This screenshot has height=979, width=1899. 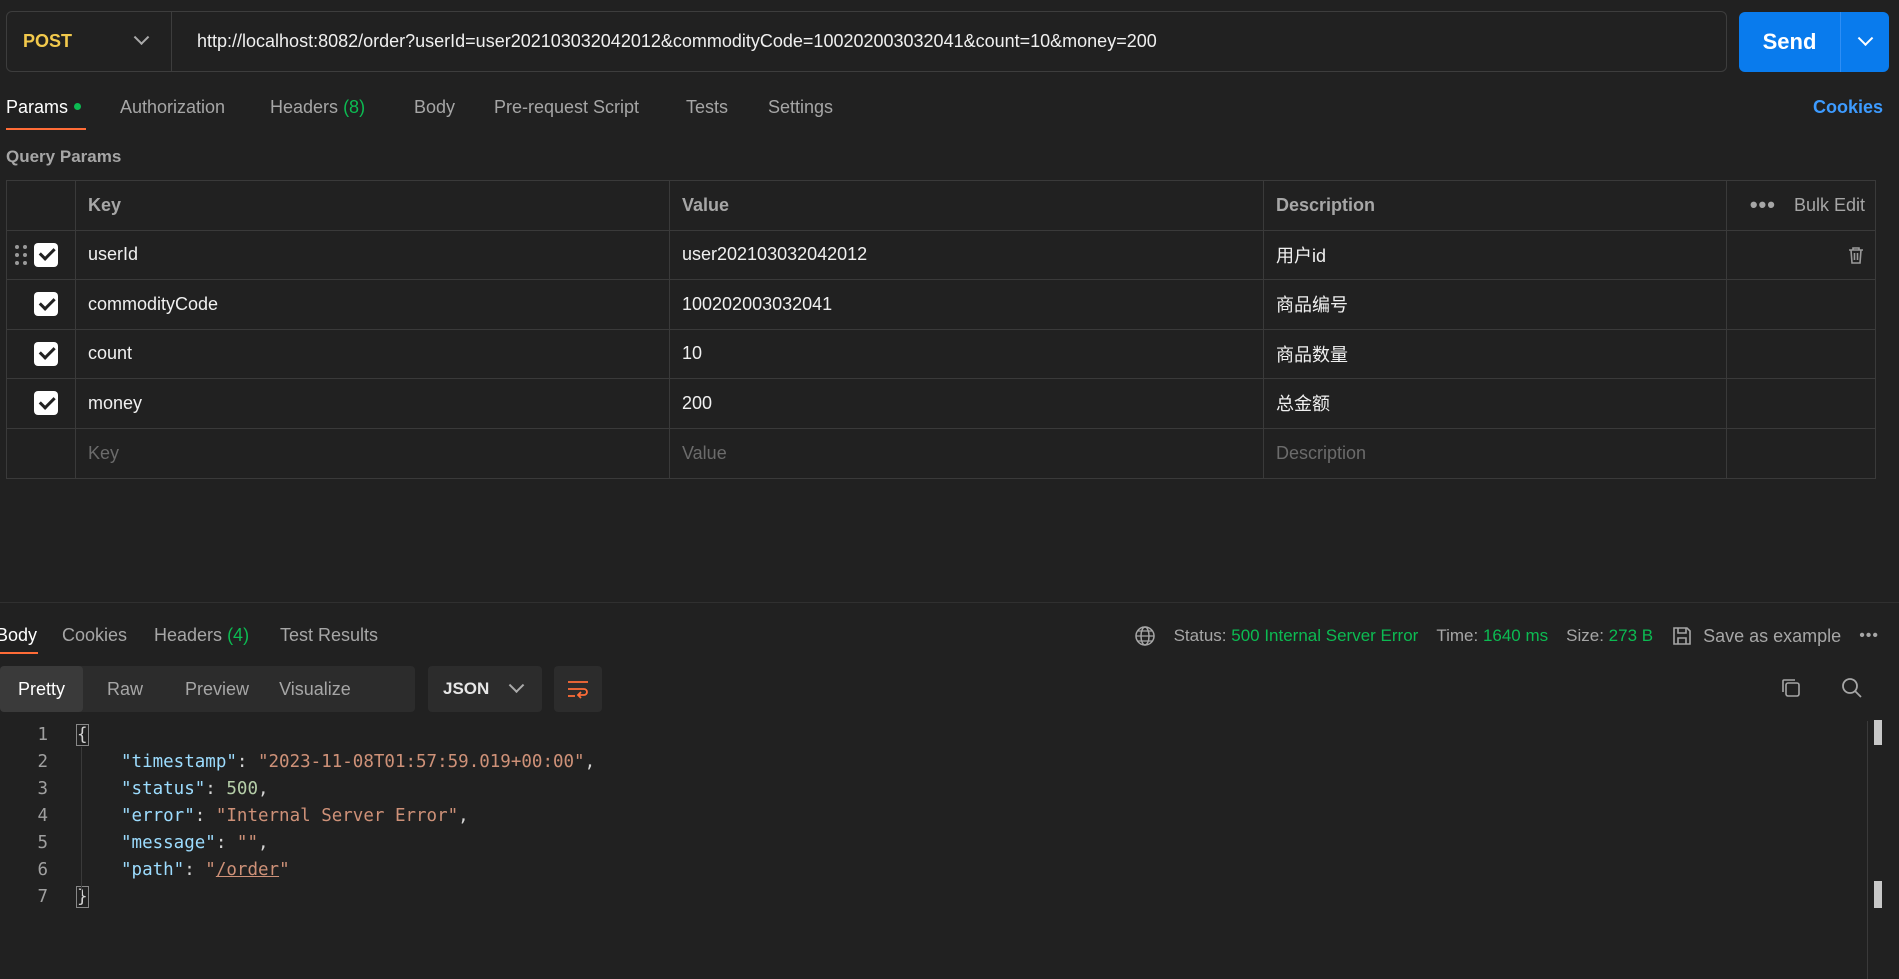 I want to click on param-description: 用户id, so click(x=1495, y=254).